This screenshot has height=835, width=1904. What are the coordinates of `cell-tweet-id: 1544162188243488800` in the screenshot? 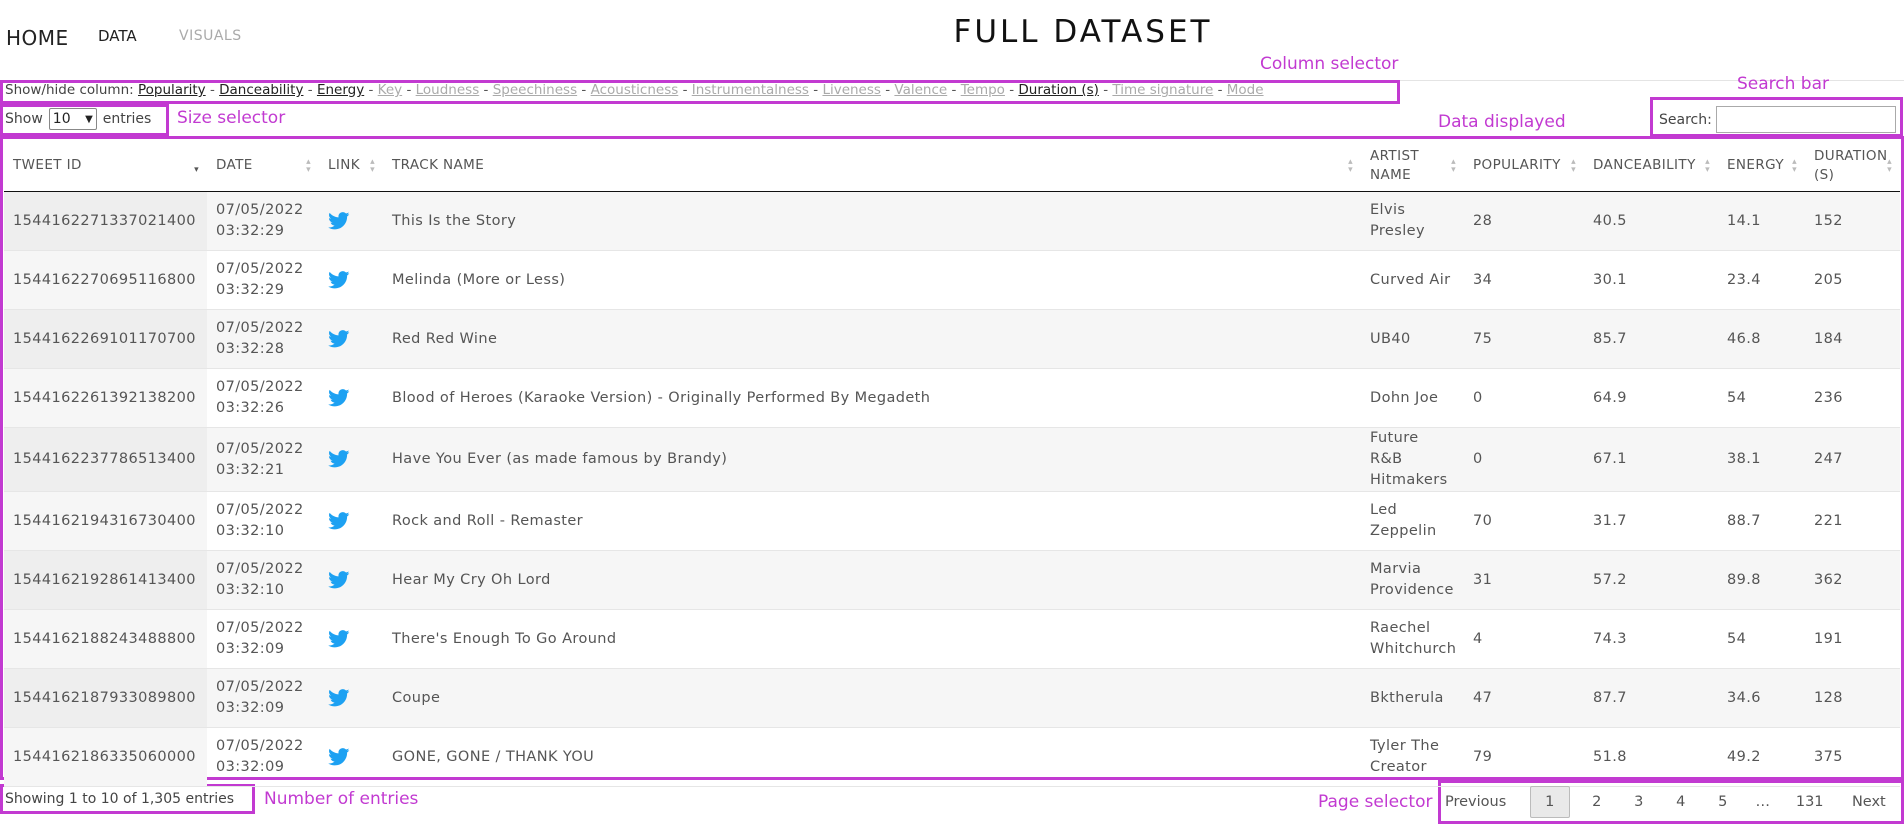 It's located at (105, 639).